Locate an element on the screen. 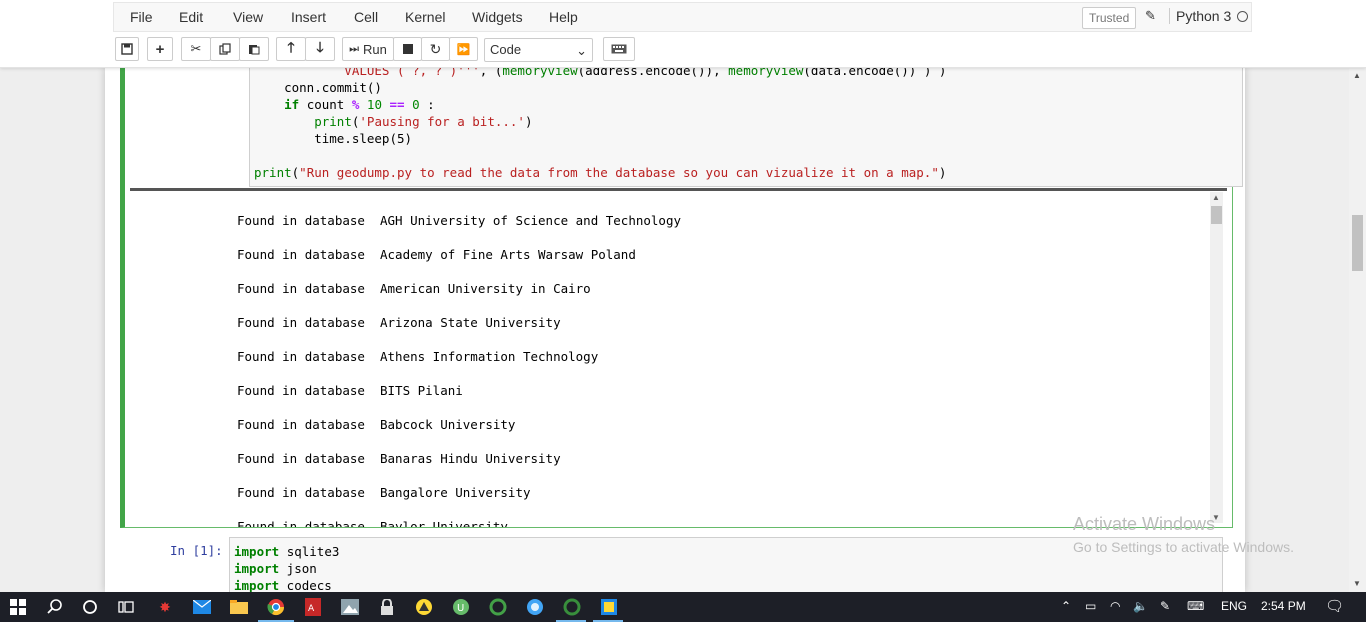  input-prompt: In [1]: is located at coordinates (196, 550).